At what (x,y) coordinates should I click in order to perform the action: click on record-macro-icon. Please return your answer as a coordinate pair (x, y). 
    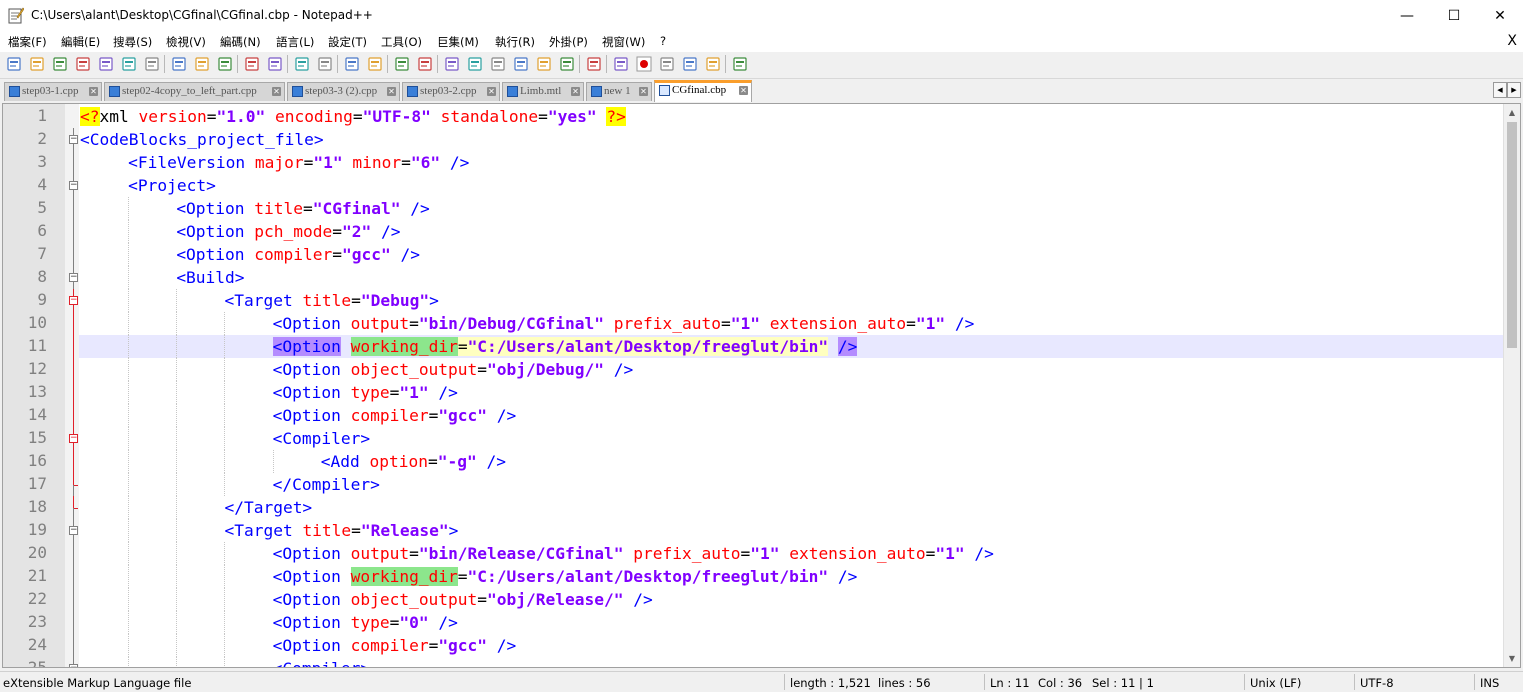
    Looking at the image, I should click on (644, 64).